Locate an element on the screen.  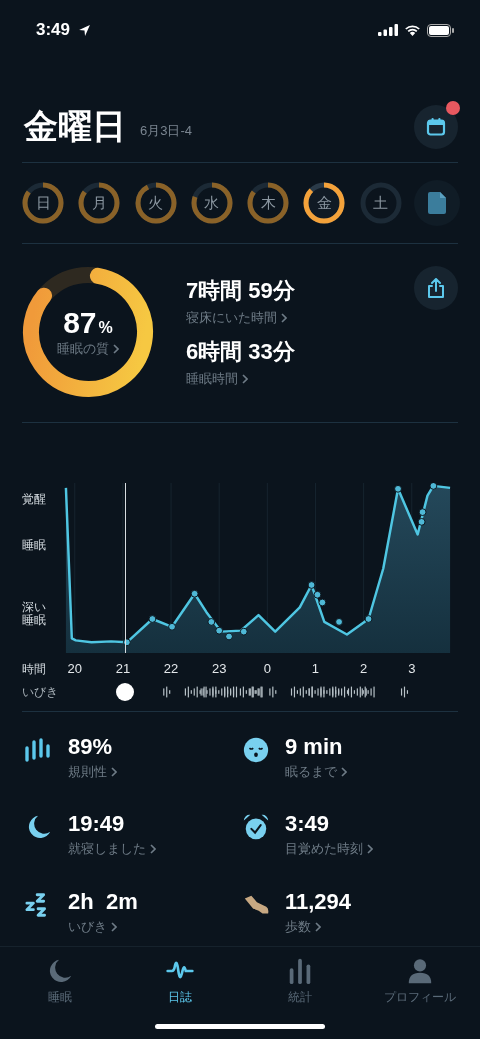
sleepy-face-icon is located at coordinates (256, 750).